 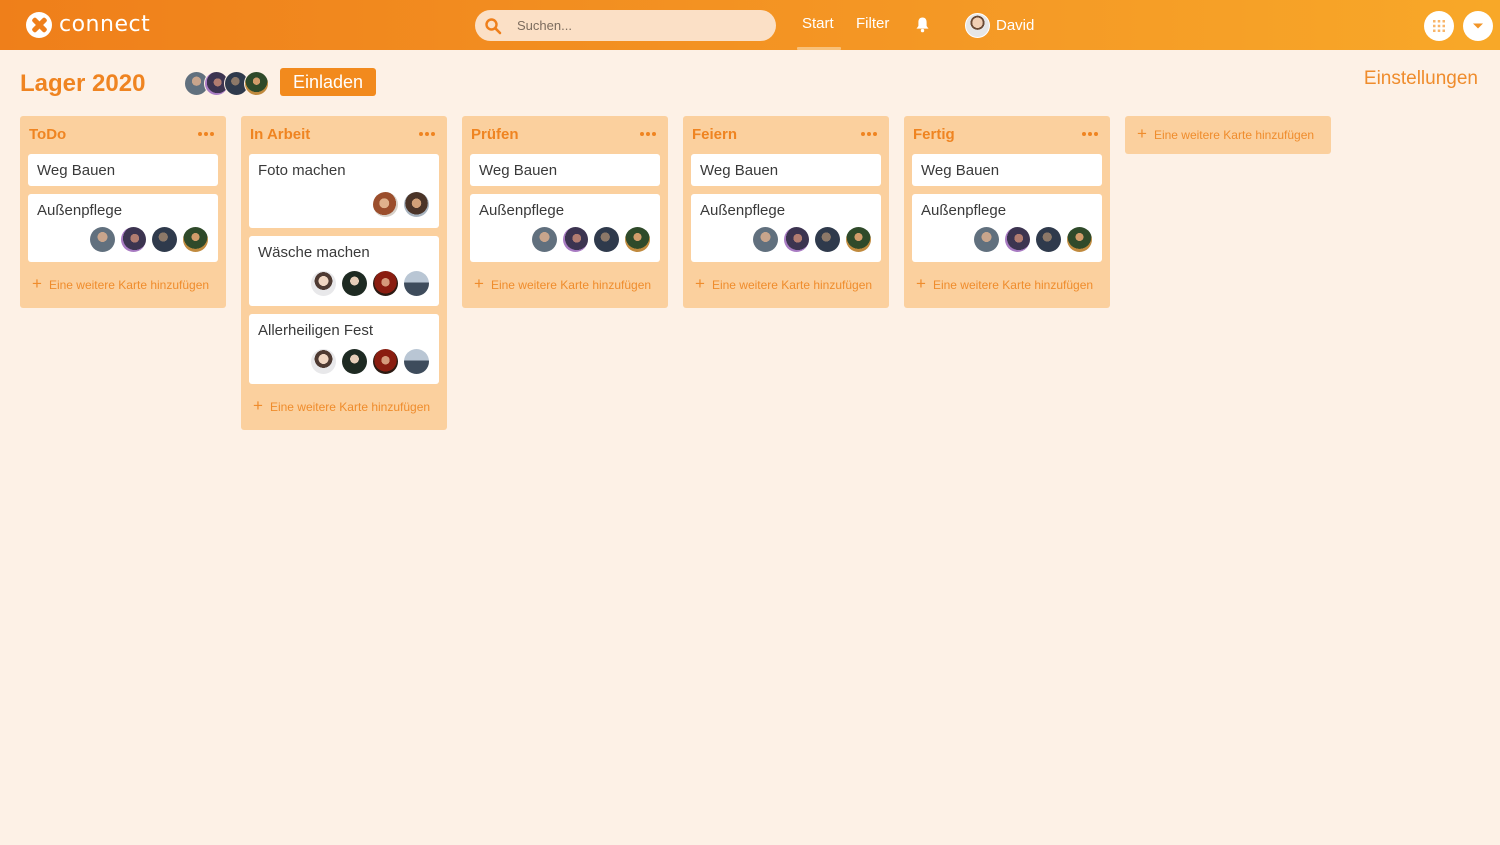 What do you see at coordinates (48, 134) in the screenshot?
I see `list-title: ToDo` at bounding box center [48, 134].